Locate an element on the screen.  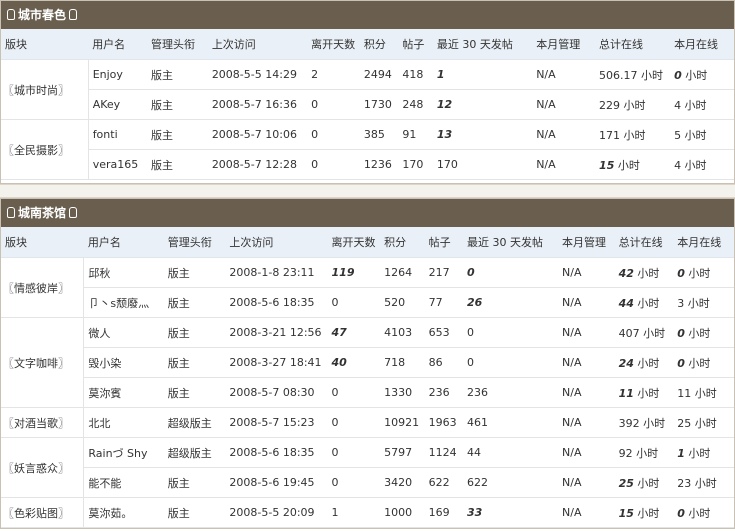
credits: 1330 is located at coordinates (402, 392).